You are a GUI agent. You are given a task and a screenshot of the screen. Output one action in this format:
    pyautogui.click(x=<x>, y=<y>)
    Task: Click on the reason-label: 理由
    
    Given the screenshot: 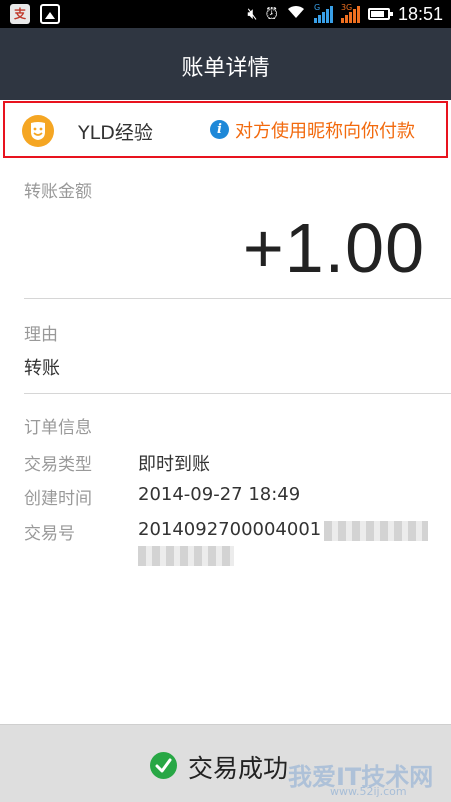 What is the action you would take?
    pyautogui.click(x=41, y=335)
    